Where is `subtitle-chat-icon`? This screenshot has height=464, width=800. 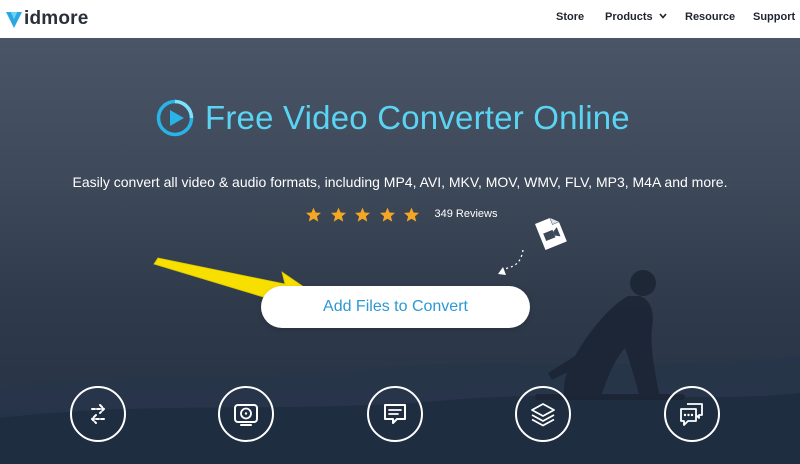 subtitle-chat-icon is located at coordinates (395, 414).